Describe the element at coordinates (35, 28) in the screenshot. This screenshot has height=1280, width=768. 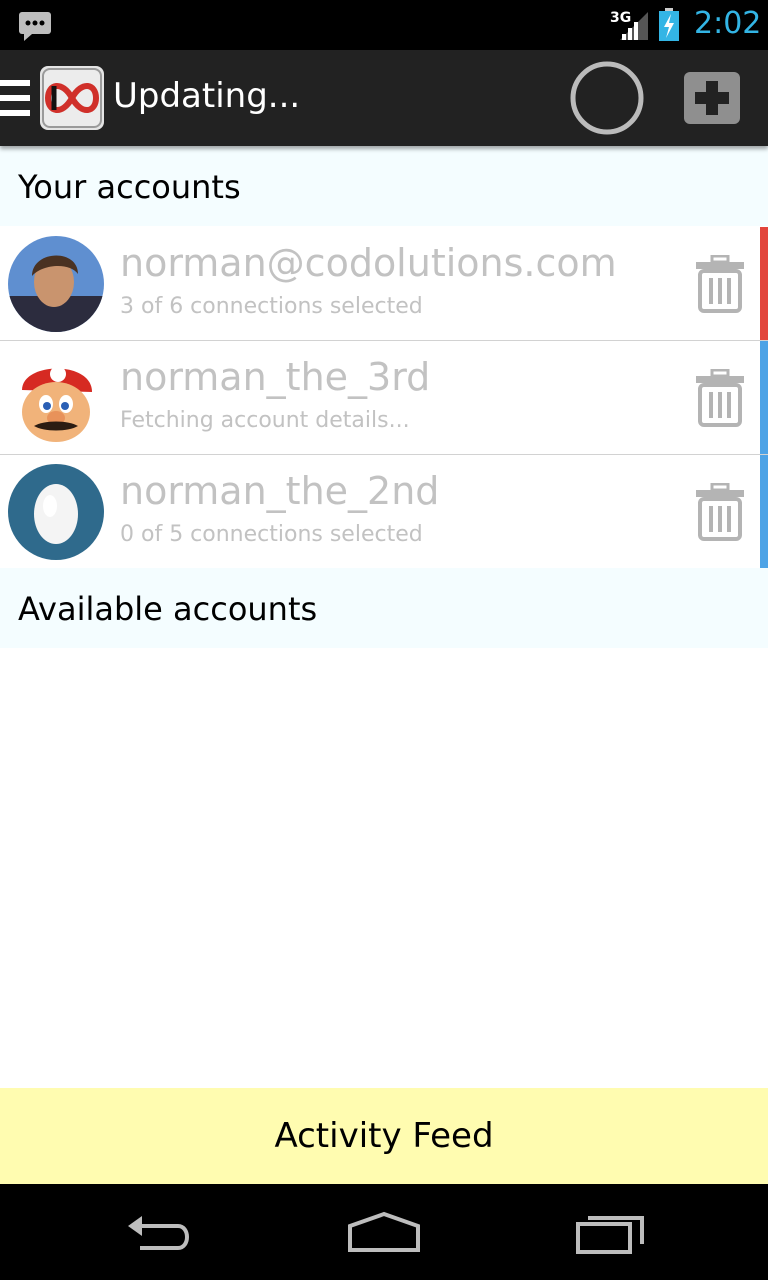
I see `message-icon` at that location.